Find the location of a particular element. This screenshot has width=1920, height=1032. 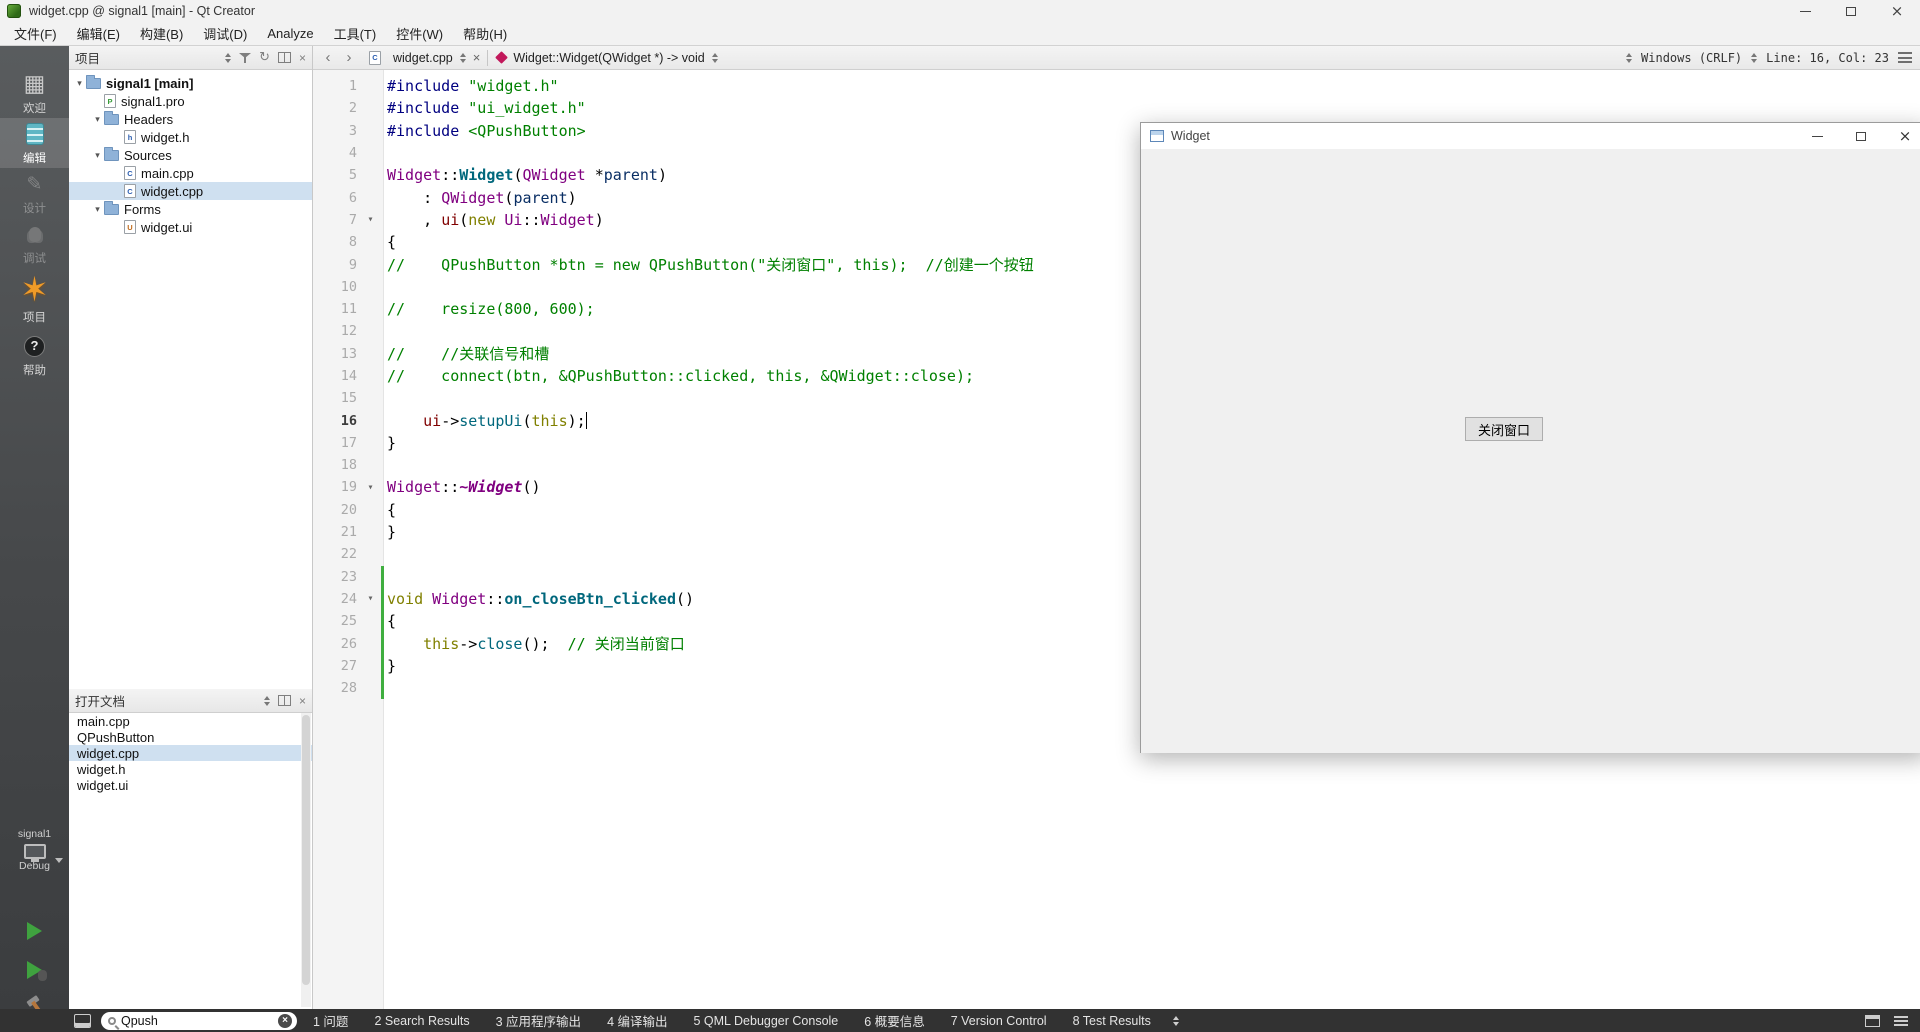

clear-search-icon: × is located at coordinates (285, 1020).